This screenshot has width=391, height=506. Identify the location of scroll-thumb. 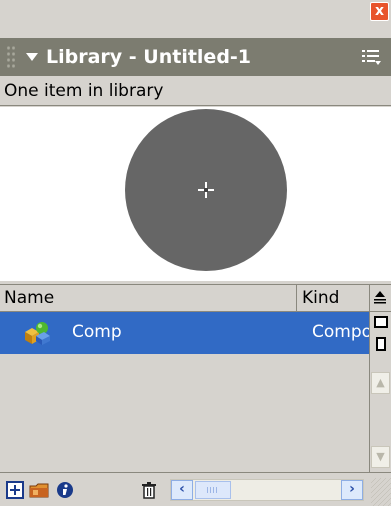
(213, 490).